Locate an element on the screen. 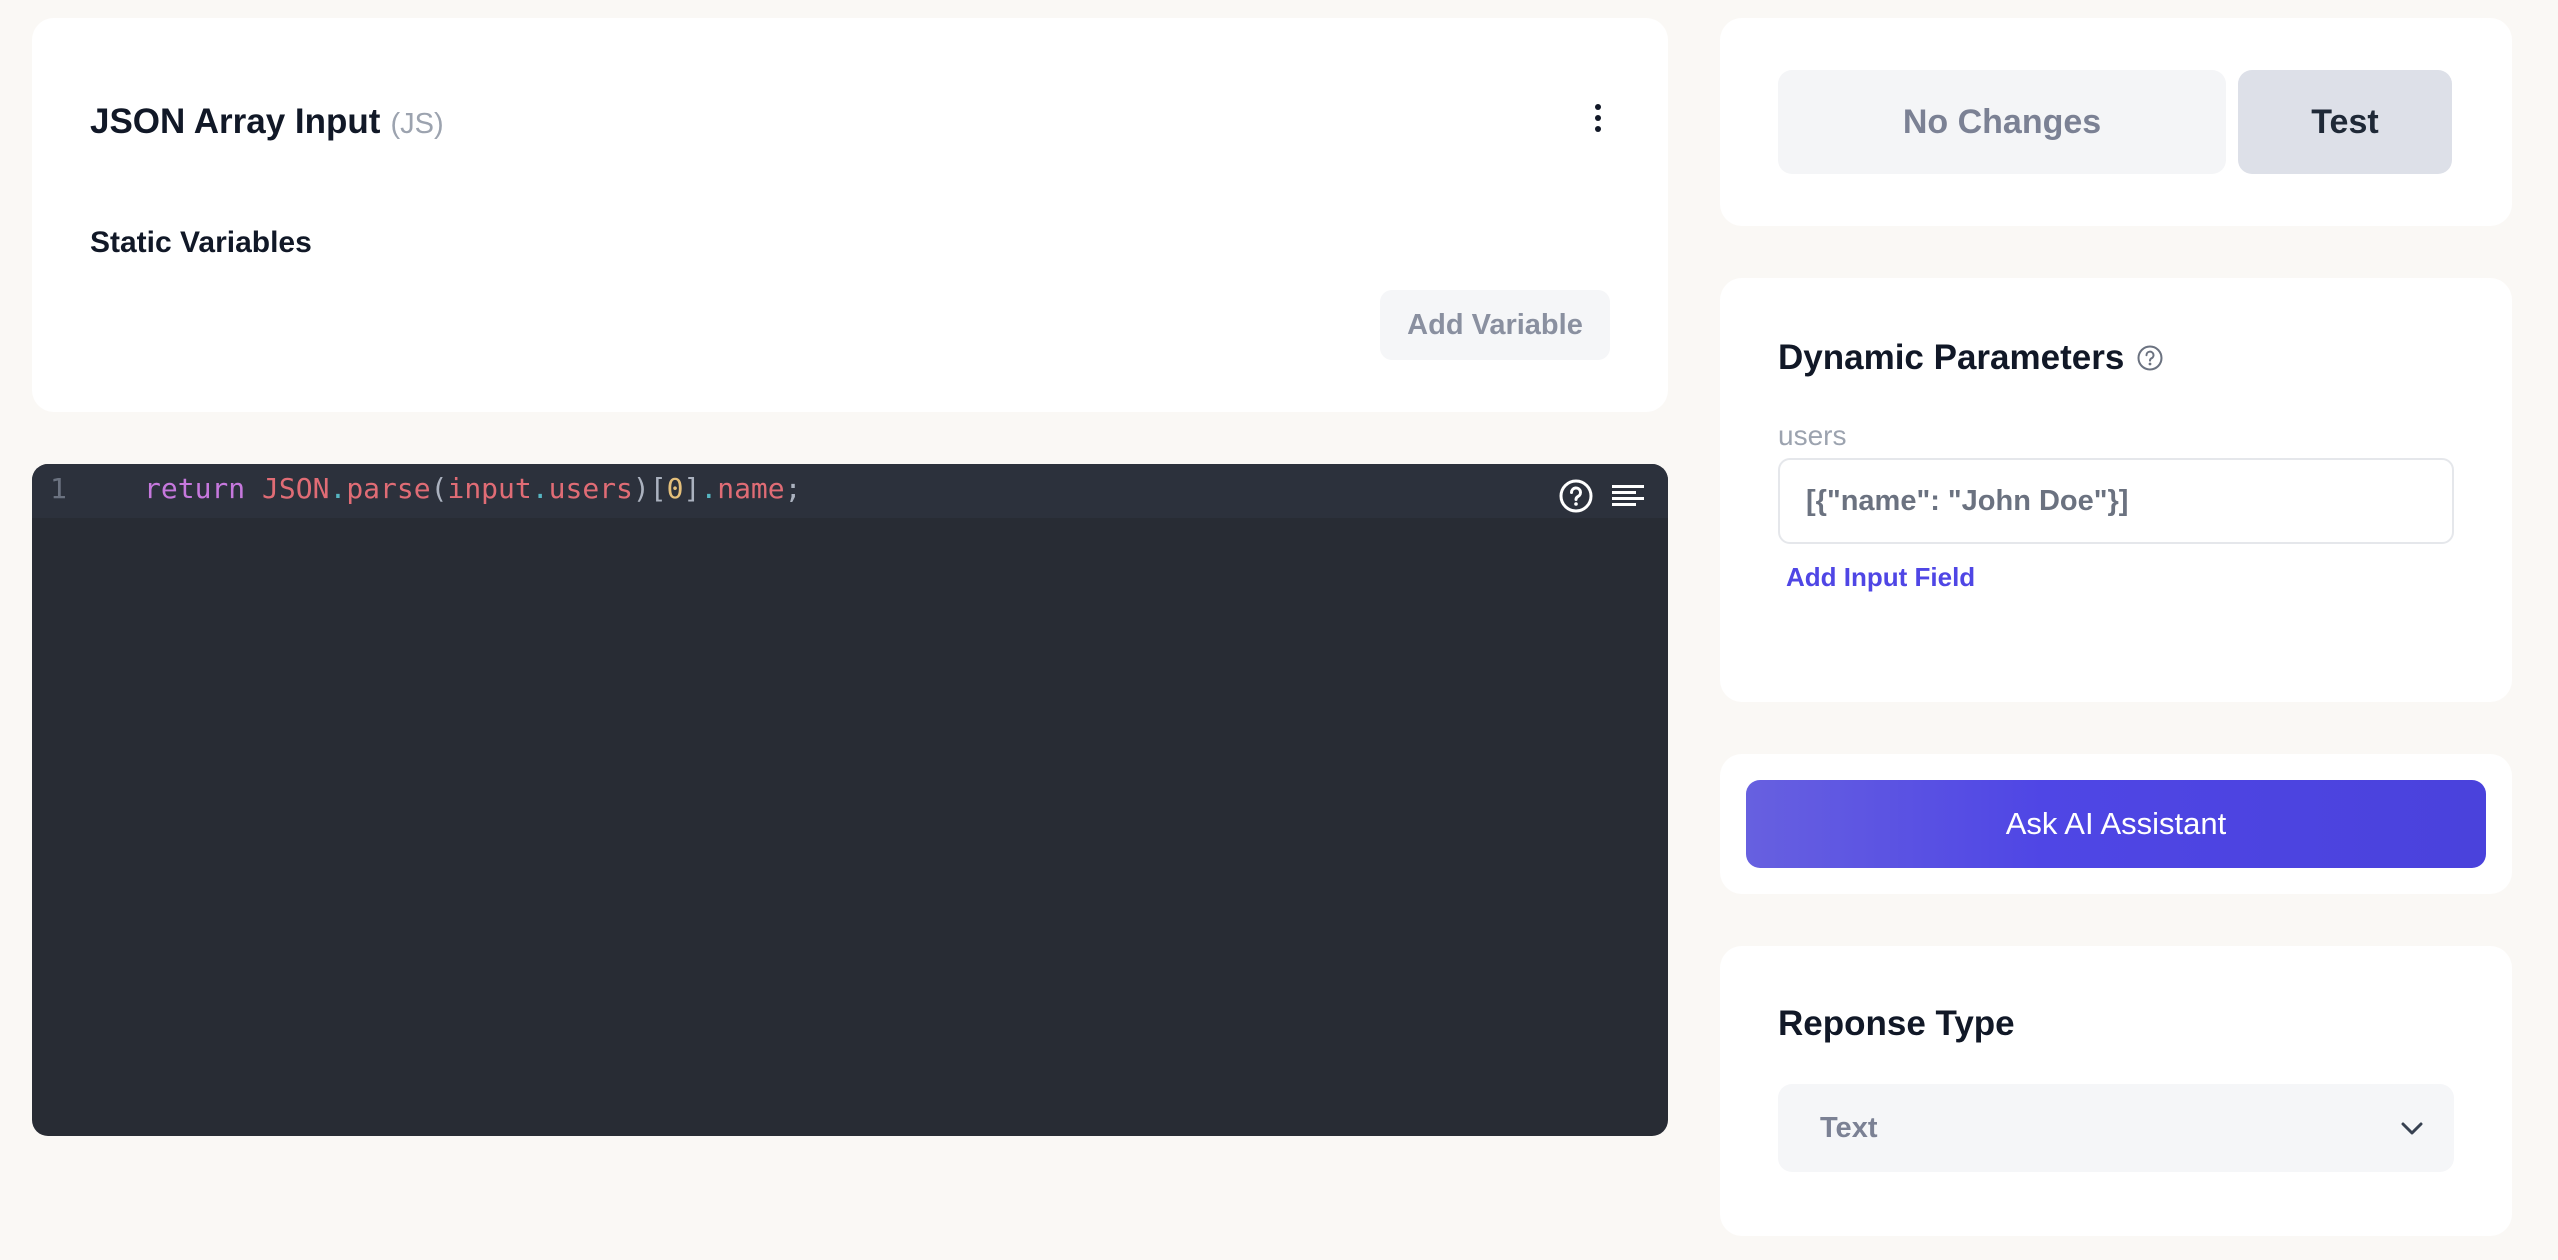  editor-toolbar is located at coordinates (1602, 496).